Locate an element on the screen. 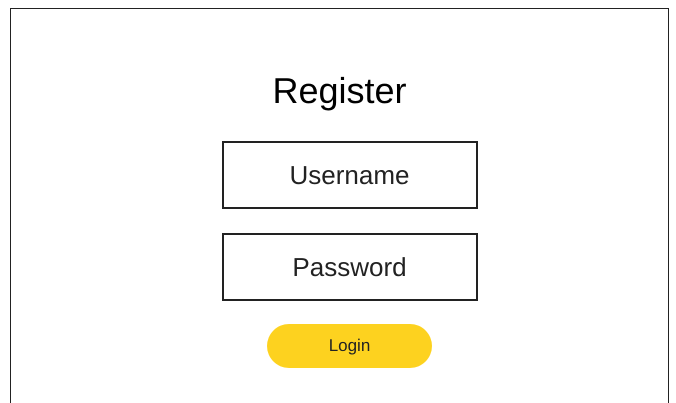 The height and width of the screenshot is (403, 676). page-title: Register is located at coordinates (339, 91).